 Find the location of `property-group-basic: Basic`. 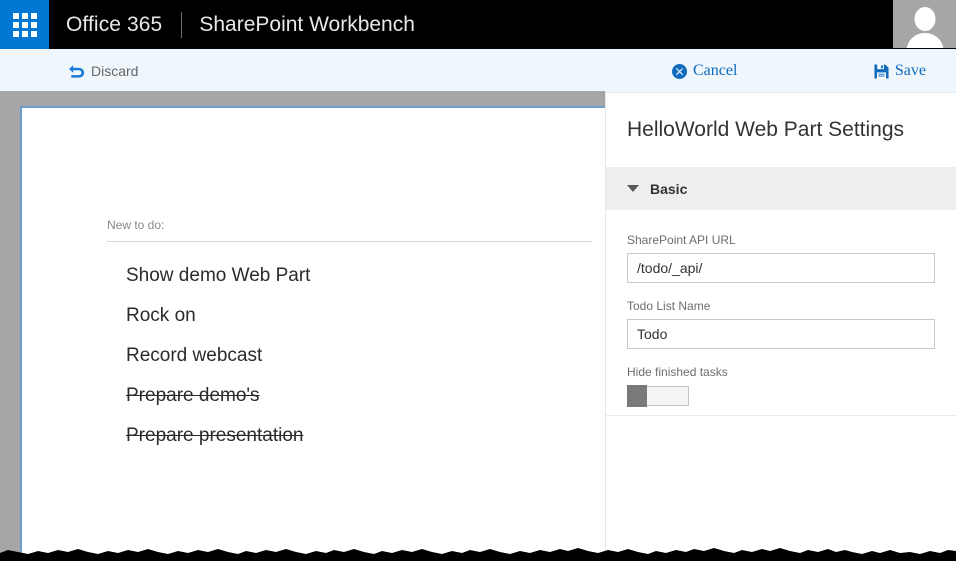

property-group-basic: Basic is located at coordinates (781, 188).